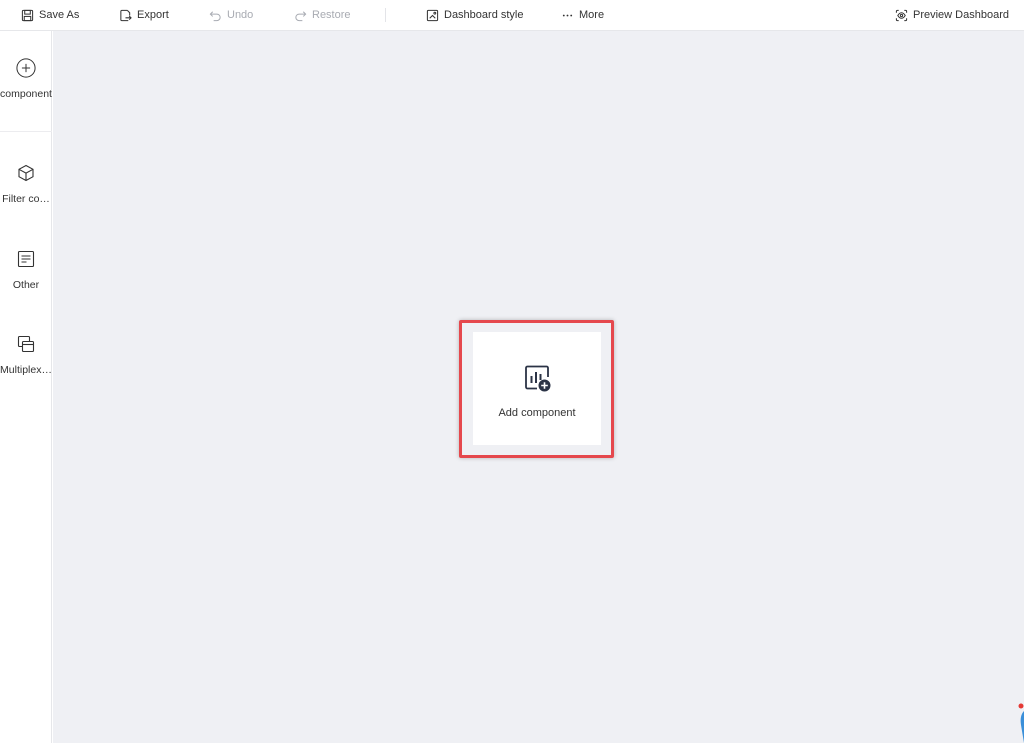 The height and width of the screenshot is (743, 1024). I want to click on text-box-icon, so click(26, 259).